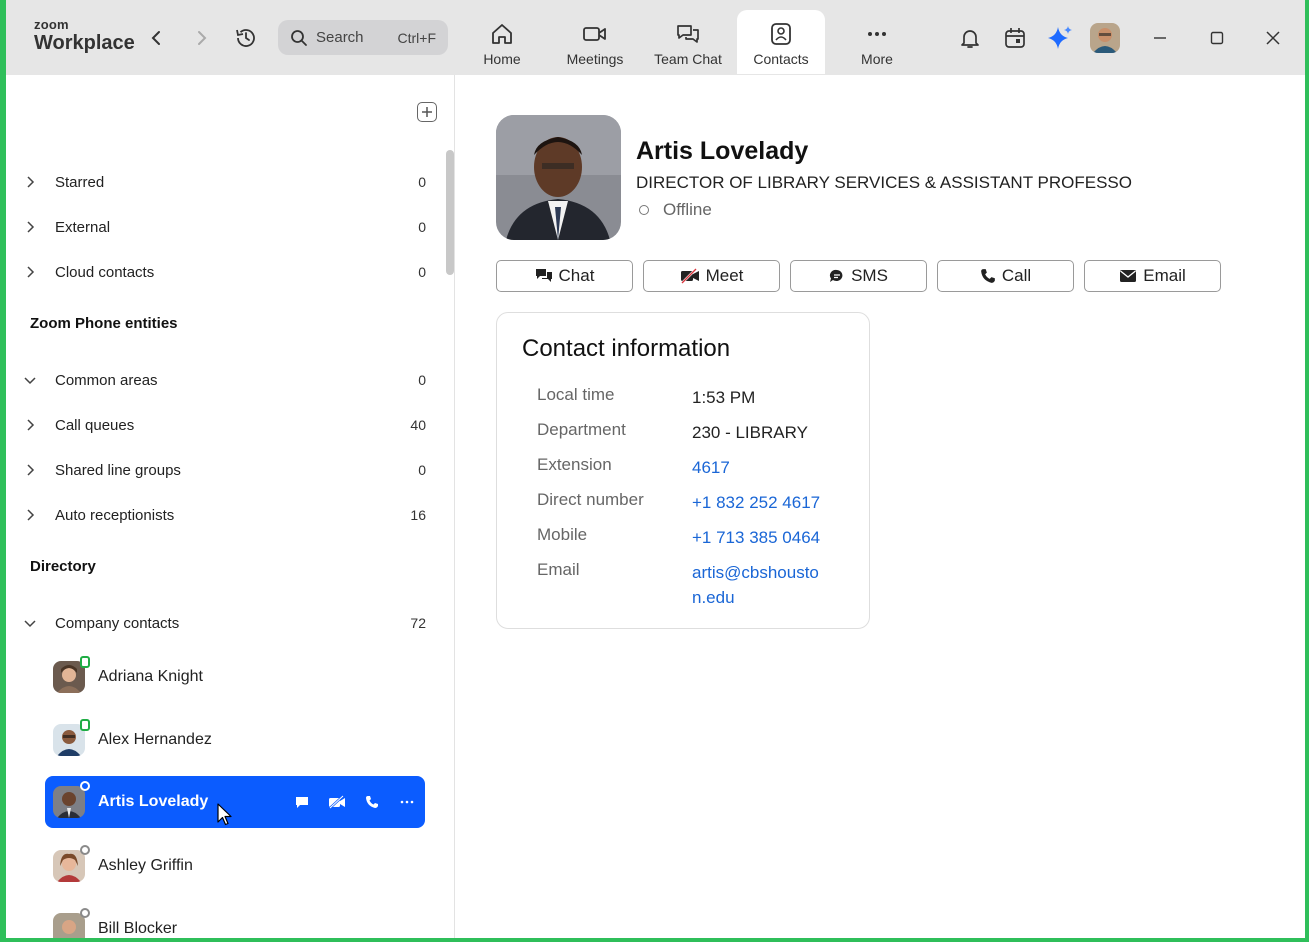  Describe the element at coordinates (576, 275) in the screenshot. I see `chat-button-label: Chat` at that location.